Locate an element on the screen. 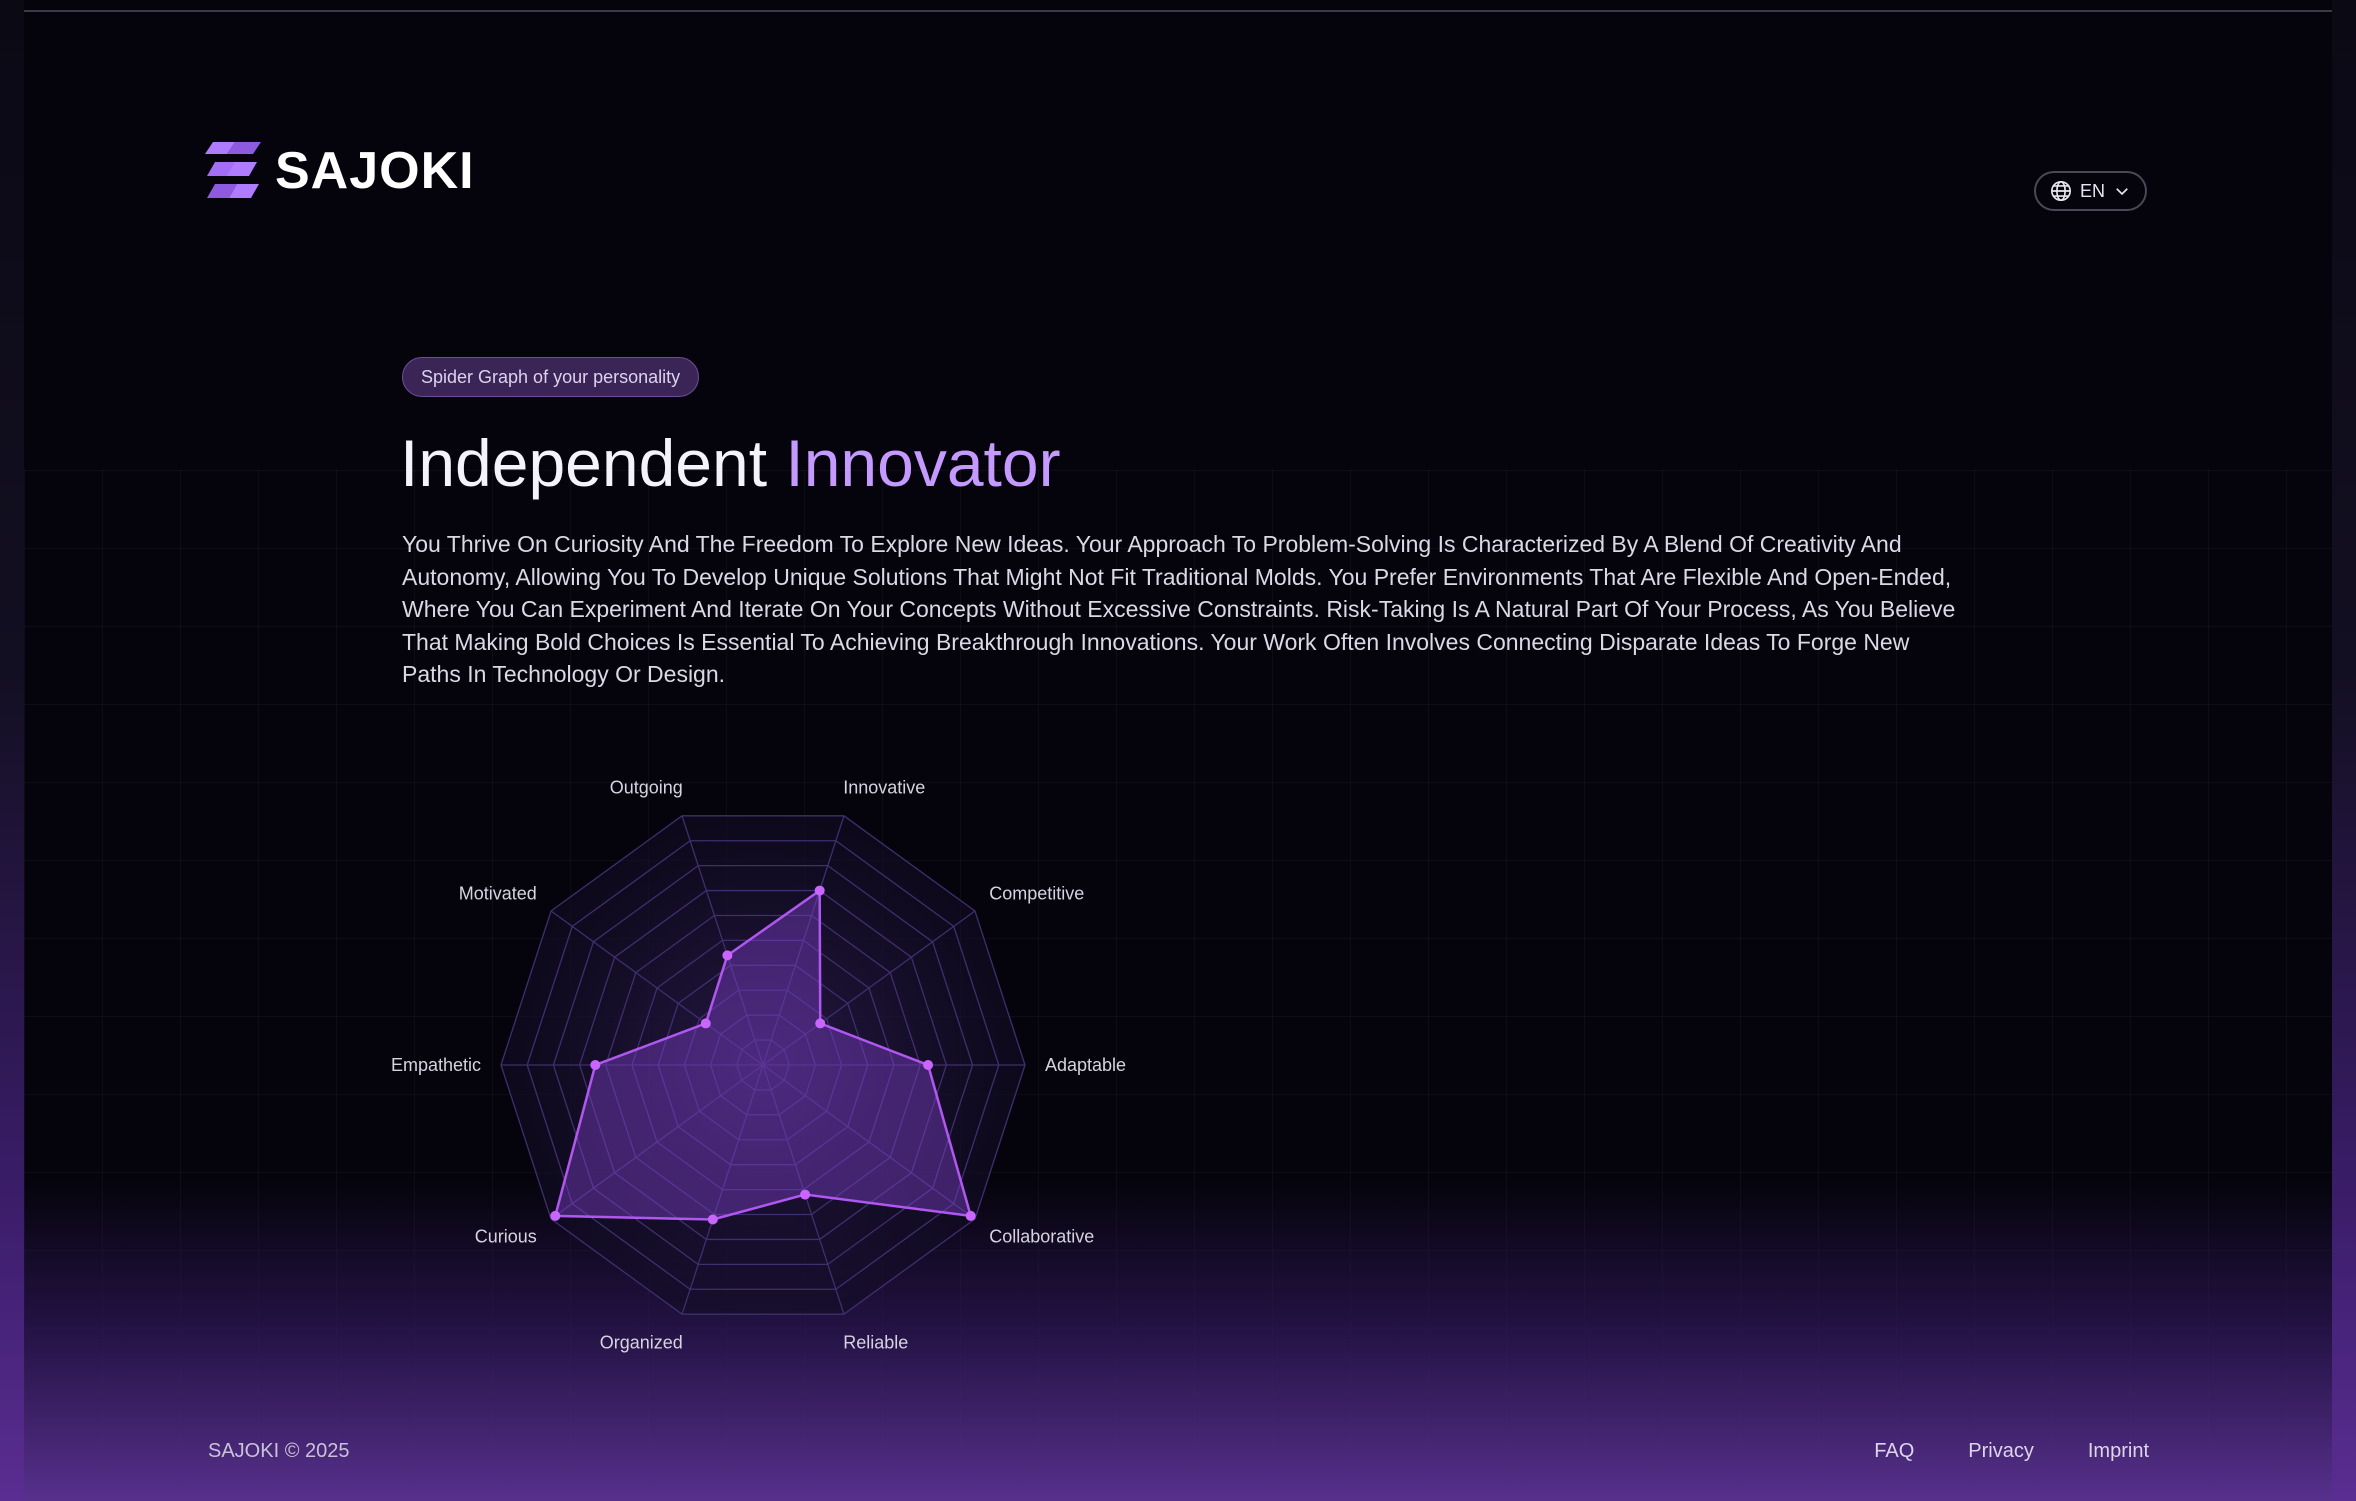  radar-label-outgoing: Outgoing is located at coordinates (646, 787).